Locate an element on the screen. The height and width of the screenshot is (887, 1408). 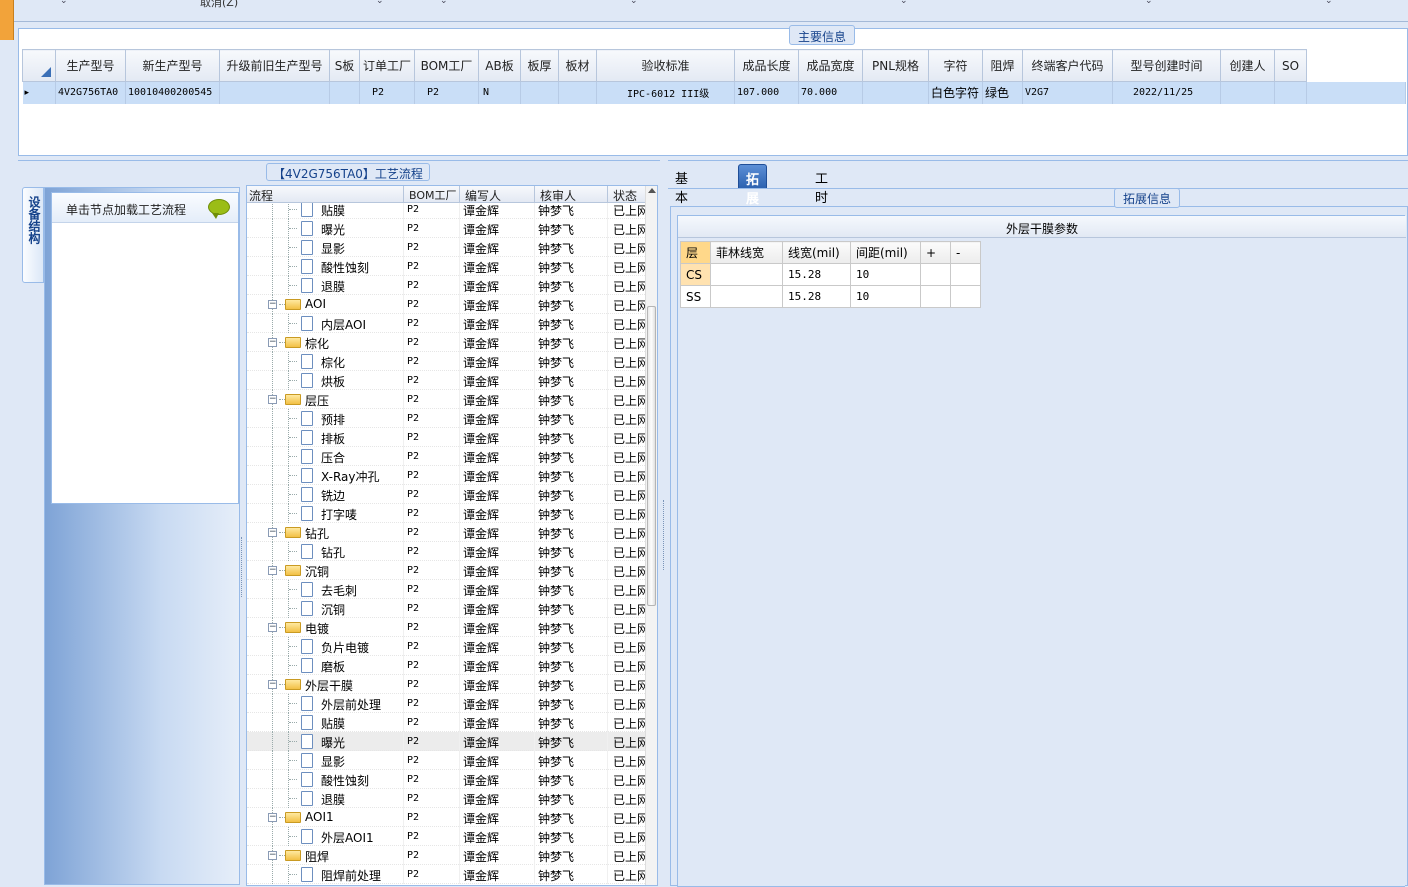
tree-row: 退膜 P2 谭金辉 钟梦飞 已上网 is located at coordinates (447, 798).